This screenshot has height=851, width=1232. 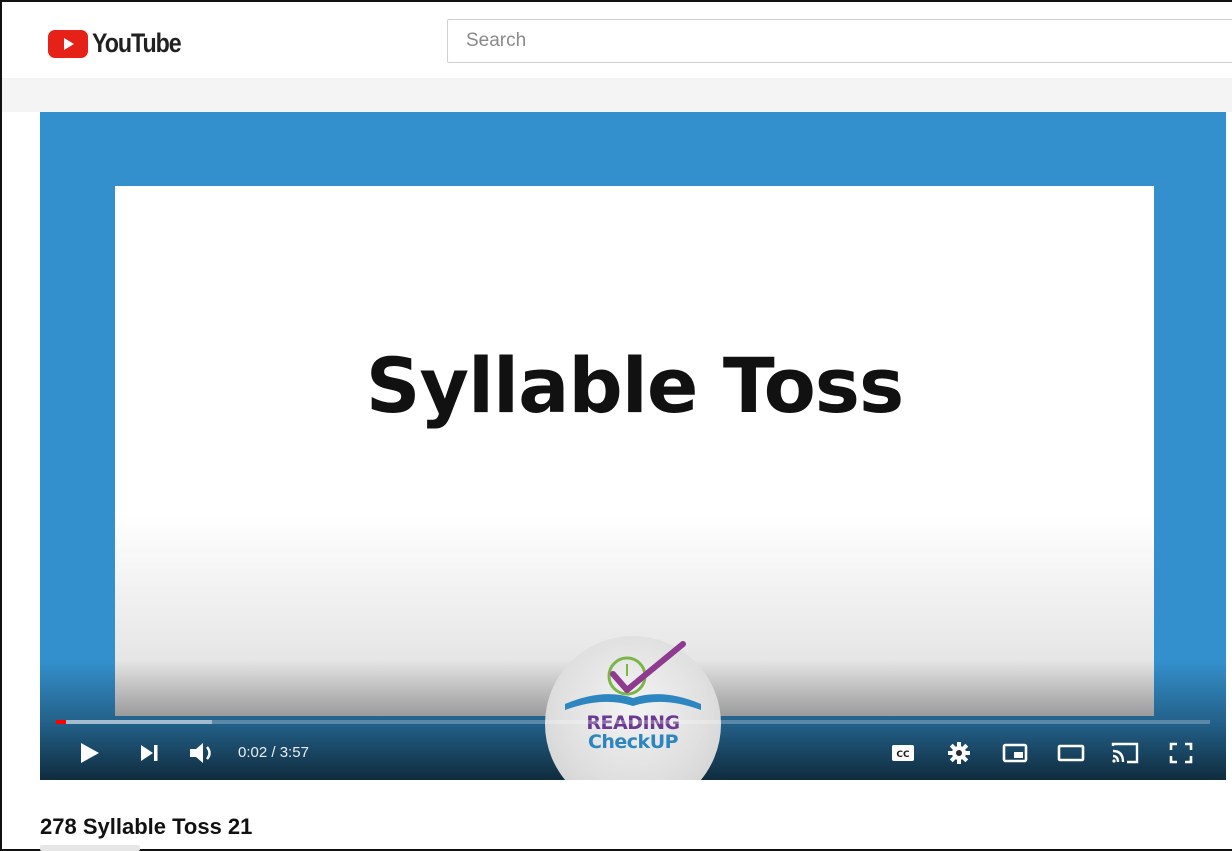 I want to click on time-display: 0:02 / 3:57, so click(x=273, y=752).